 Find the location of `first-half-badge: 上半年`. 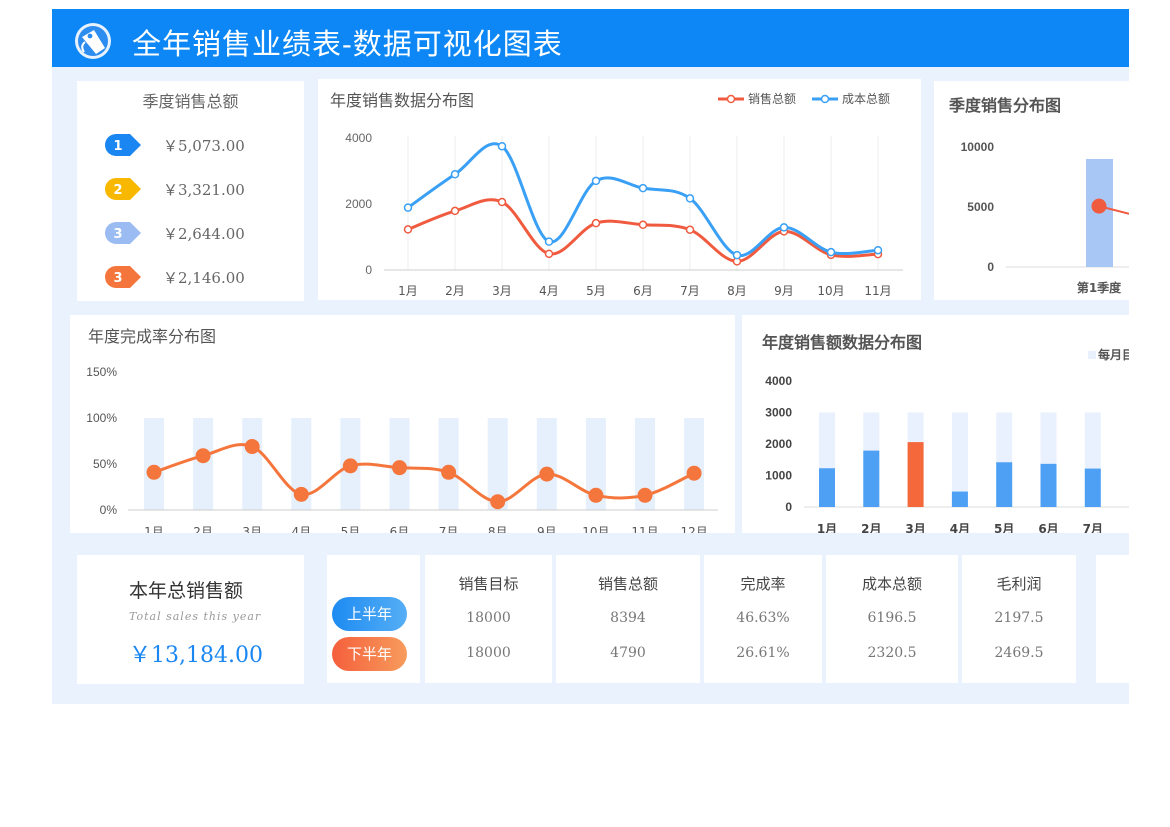

first-half-badge: 上半年 is located at coordinates (369, 614).